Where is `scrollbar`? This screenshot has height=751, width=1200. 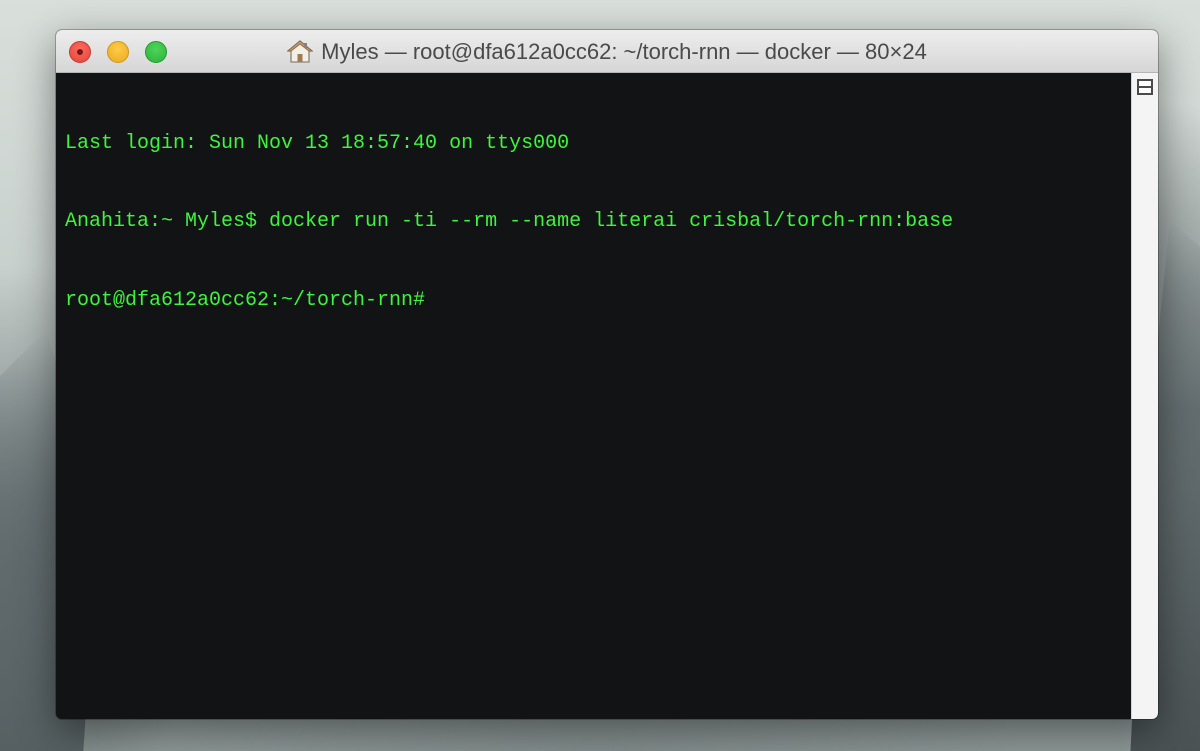 scrollbar is located at coordinates (1144, 396).